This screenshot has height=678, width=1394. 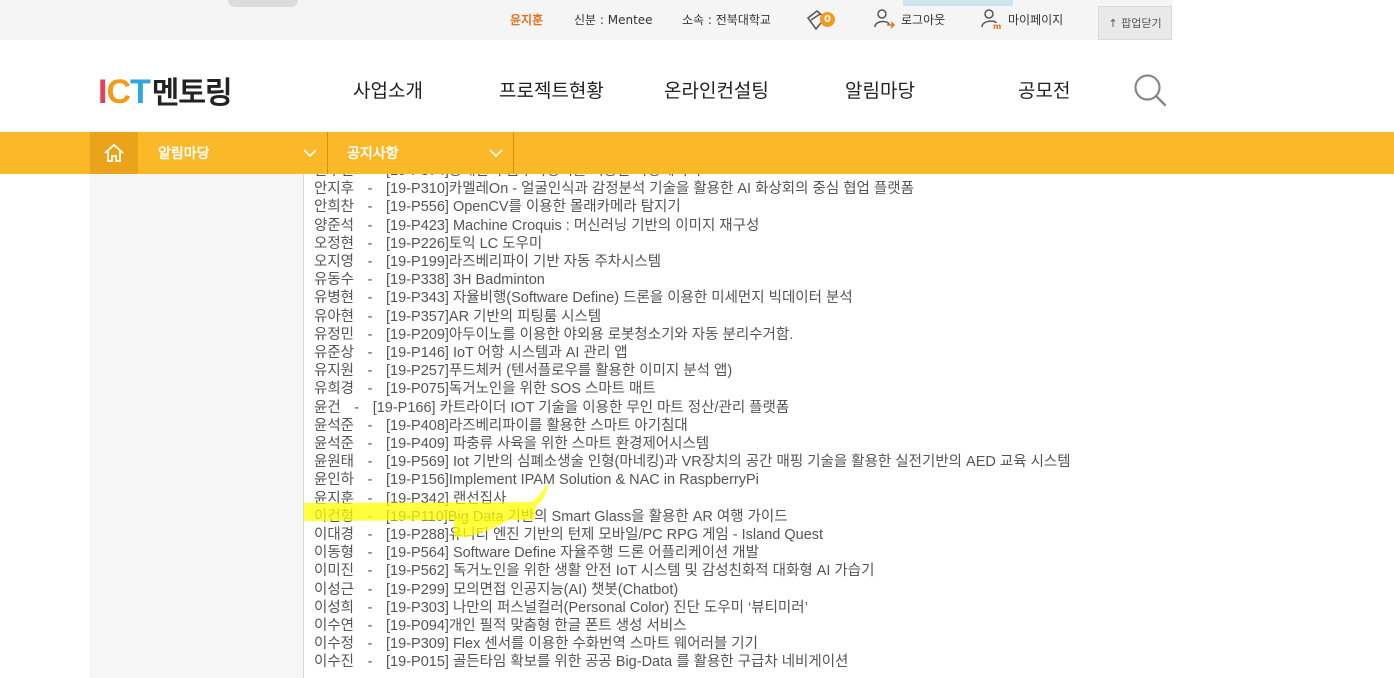 I want to click on home-button, so click(x=114, y=153).